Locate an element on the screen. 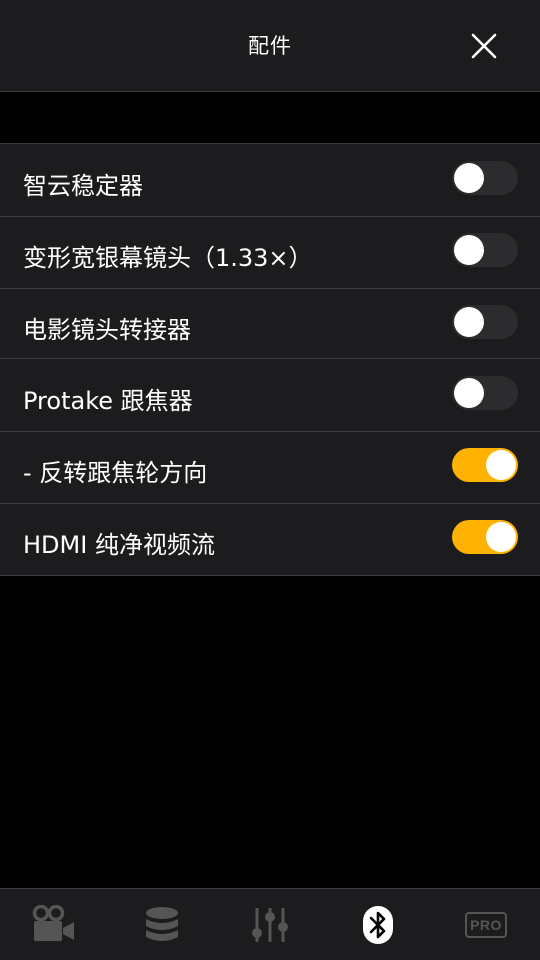 The image size is (540, 960). anamorphic-lens-toggle is located at coordinates (485, 250).